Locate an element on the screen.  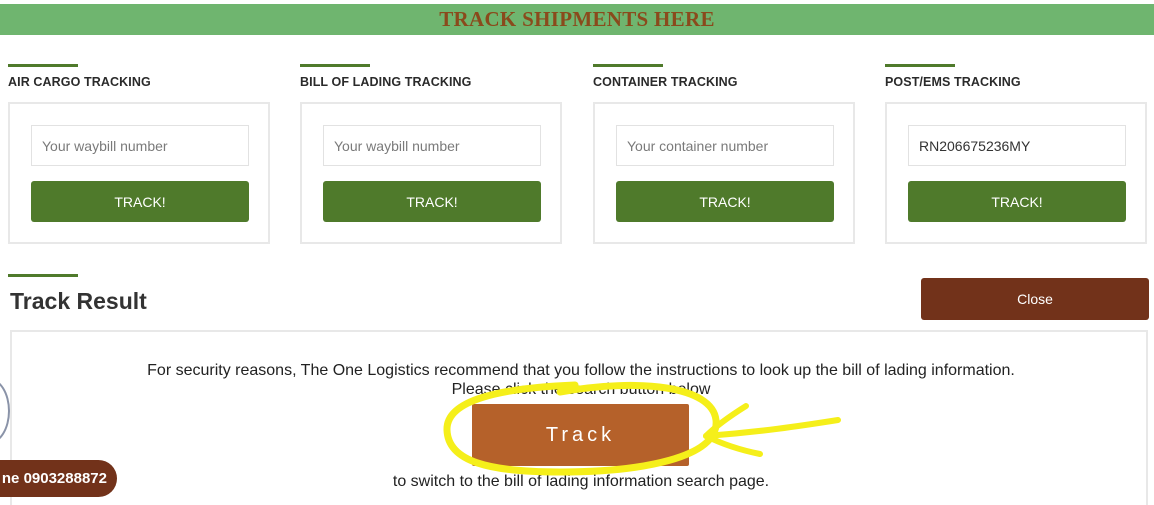
post-ems-box: TRACK! is located at coordinates (1016, 173).